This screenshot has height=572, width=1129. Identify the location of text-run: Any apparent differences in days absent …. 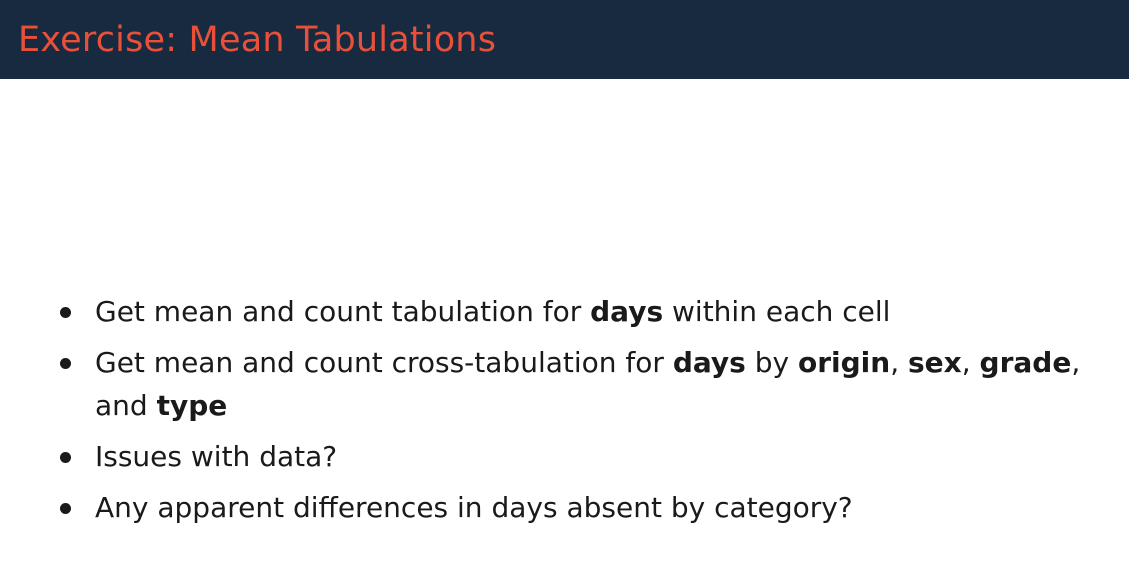
(474, 507).